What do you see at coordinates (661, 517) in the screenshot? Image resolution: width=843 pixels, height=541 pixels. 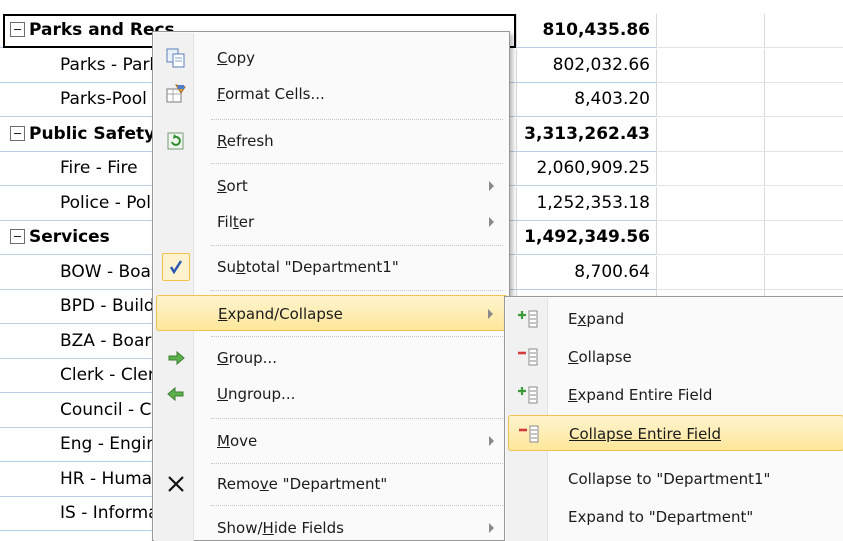 I see `submenu-item-label: Expand to "Department"` at bounding box center [661, 517].